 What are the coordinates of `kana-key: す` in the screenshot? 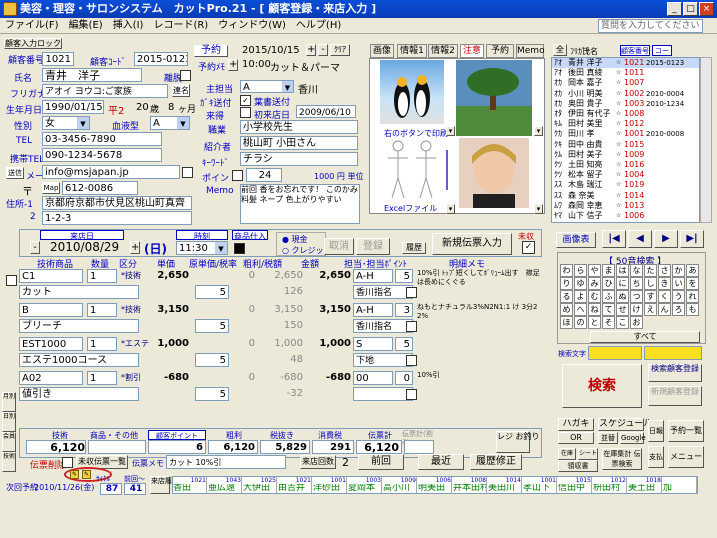 It's located at (650, 296).